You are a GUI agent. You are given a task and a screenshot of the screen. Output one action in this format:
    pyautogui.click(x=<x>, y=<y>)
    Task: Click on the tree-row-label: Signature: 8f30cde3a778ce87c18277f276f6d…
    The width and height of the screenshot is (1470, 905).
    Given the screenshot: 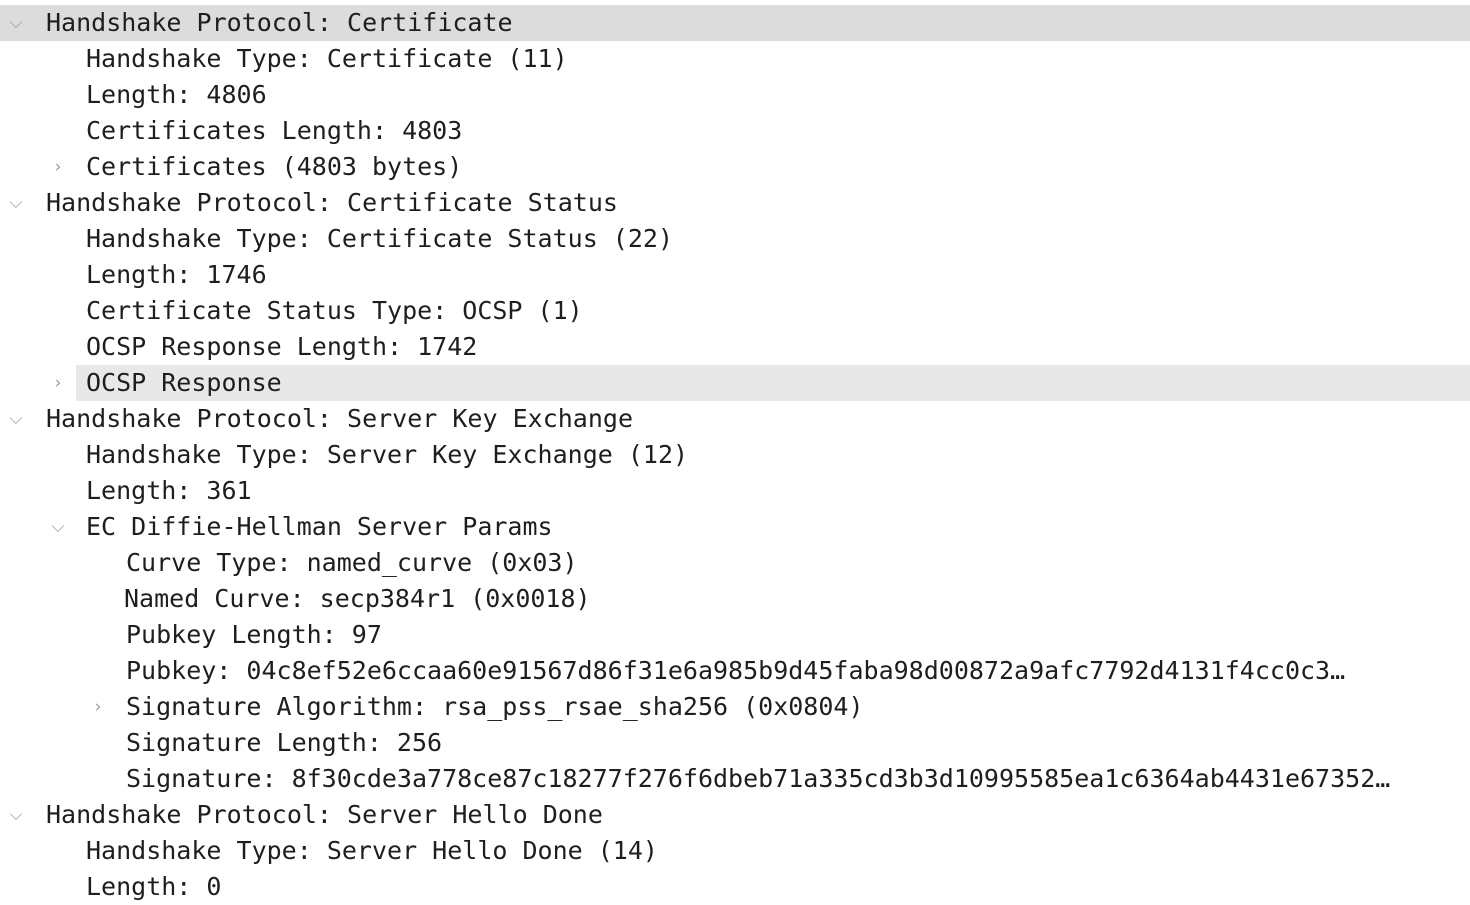 What is the action you would take?
    pyautogui.click(x=758, y=778)
    